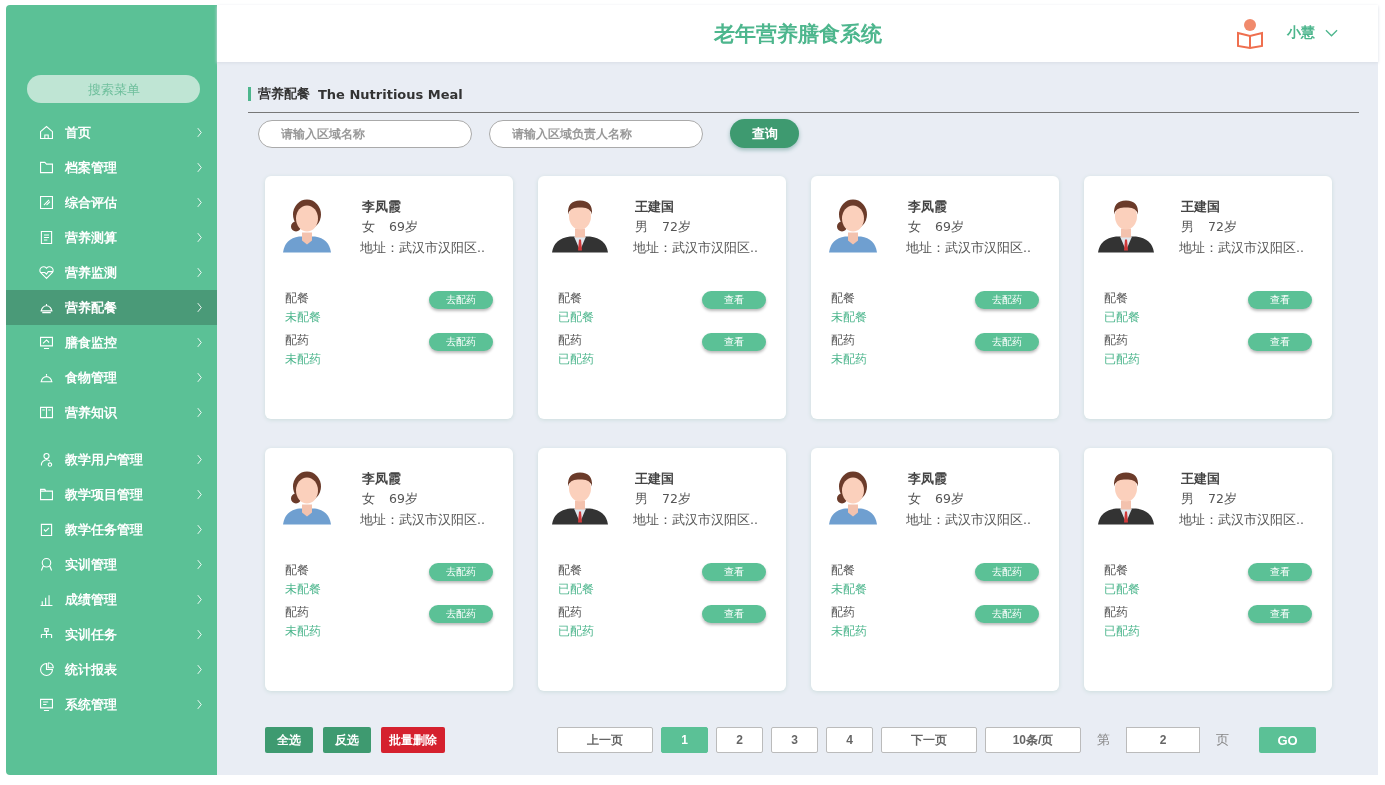 The width and height of the screenshot is (1385, 785). What do you see at coordinates (111, 202) in the screenshot?
I see `sidebar-item: 综合评估` at bounding box center [111, 202].